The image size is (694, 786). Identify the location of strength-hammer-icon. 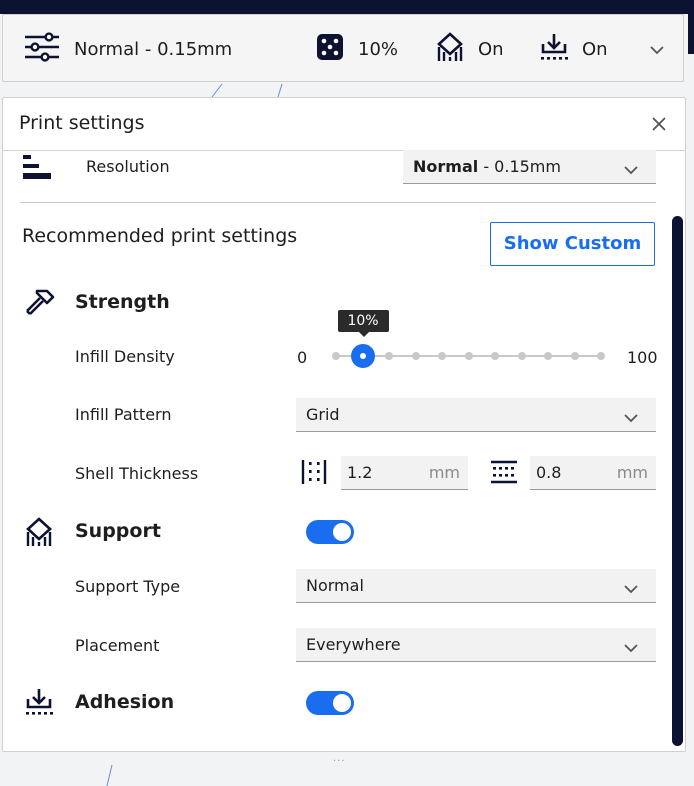
(39, 304).